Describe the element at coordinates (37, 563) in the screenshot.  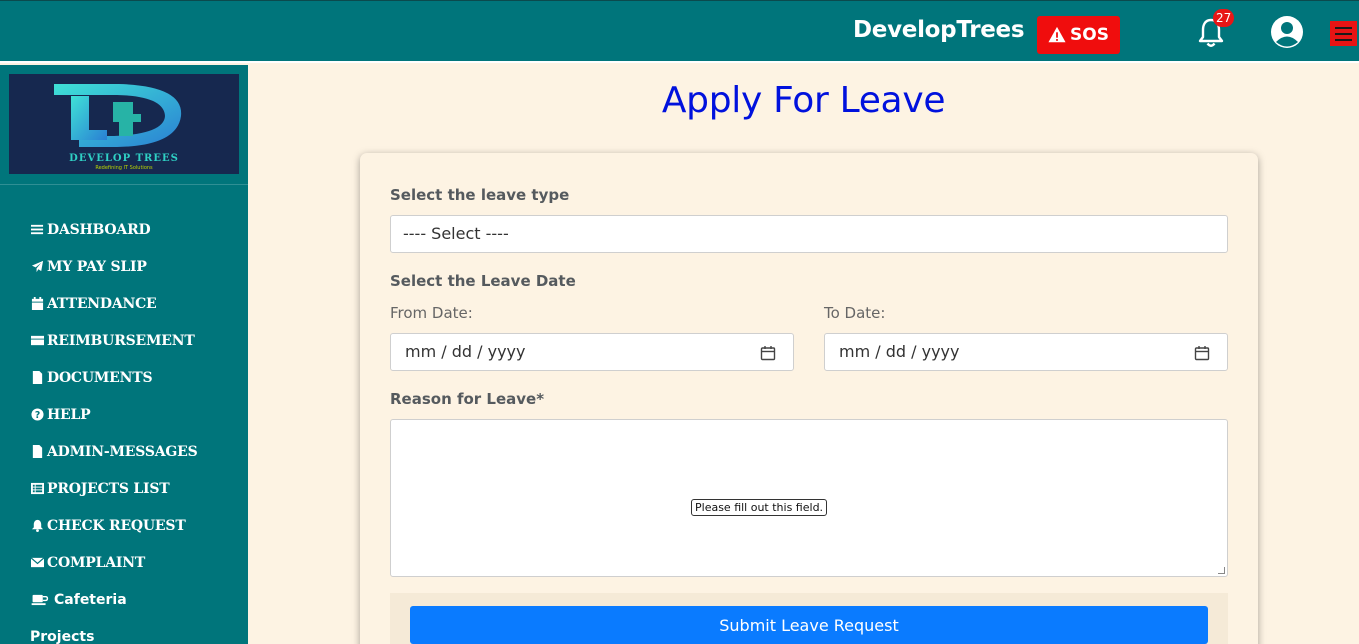
I see `envelope-icon` at that location.